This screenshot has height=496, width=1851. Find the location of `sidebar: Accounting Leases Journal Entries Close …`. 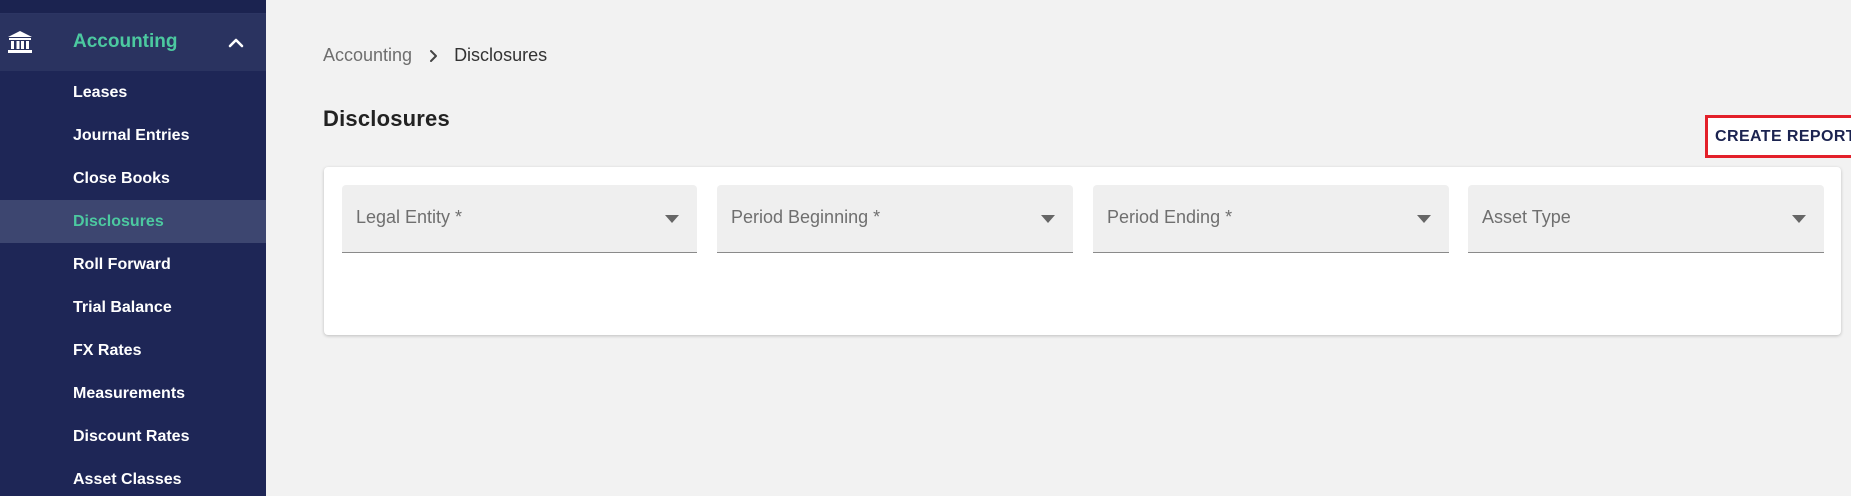

sidebar: Accounting Leases Journal Entries Close … is located at coordinates (133, 248).